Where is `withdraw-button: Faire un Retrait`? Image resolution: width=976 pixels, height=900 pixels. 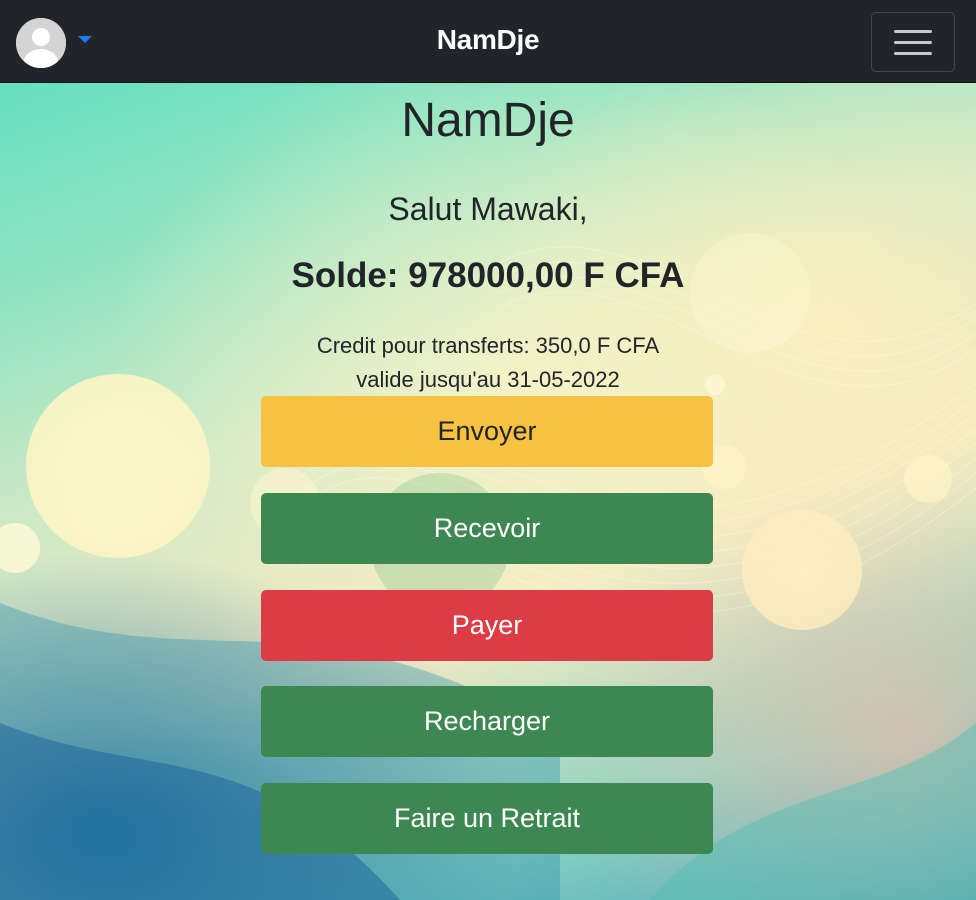
withdraw-button: Faire un Retrait is located at coordinates (487, 818).